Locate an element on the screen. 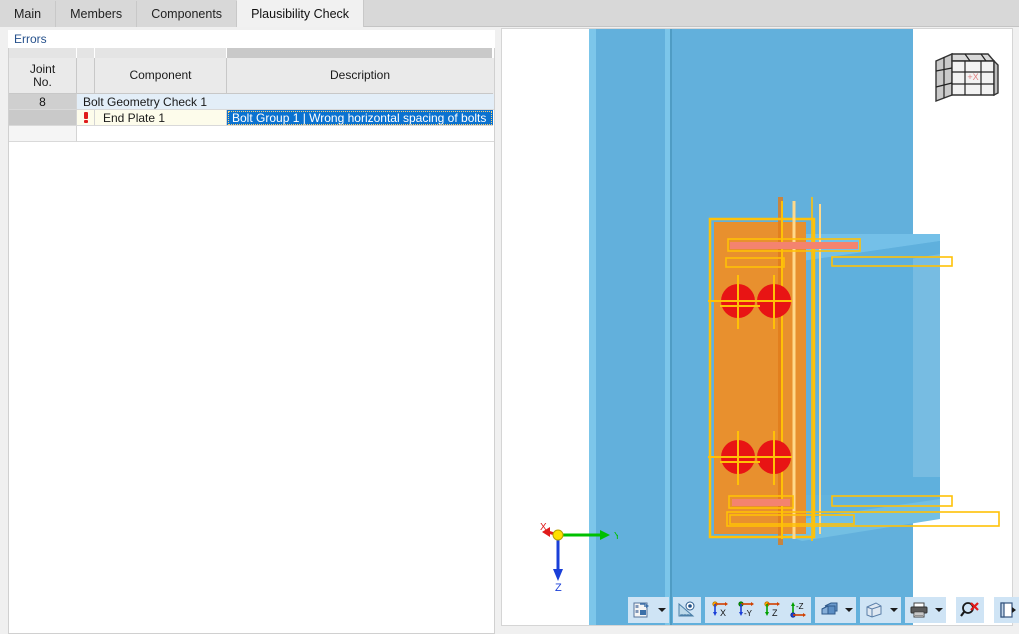 The width and height of the screenshot is (1019, 634). axis-negative-z-icon: -Z is located at coordinates (797, 610).